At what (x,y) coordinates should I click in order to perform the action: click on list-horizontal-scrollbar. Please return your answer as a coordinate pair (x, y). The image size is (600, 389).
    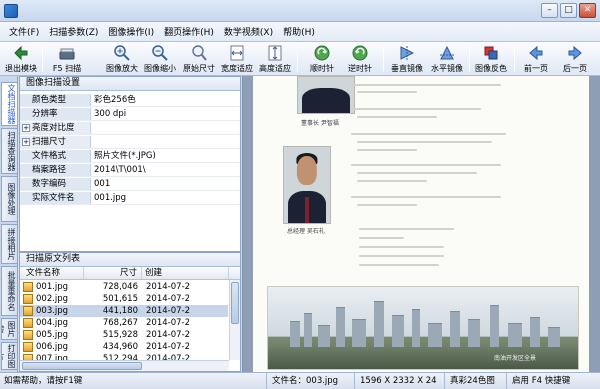
    Looking at the image, I should click on (124, 365).